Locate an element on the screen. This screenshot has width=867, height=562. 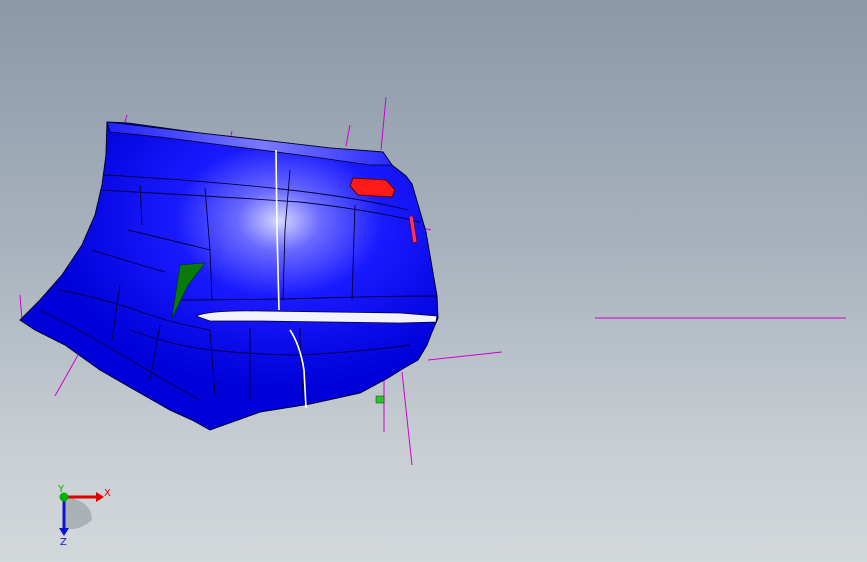
x-axis-label: X is located at coordinates (107, 493).